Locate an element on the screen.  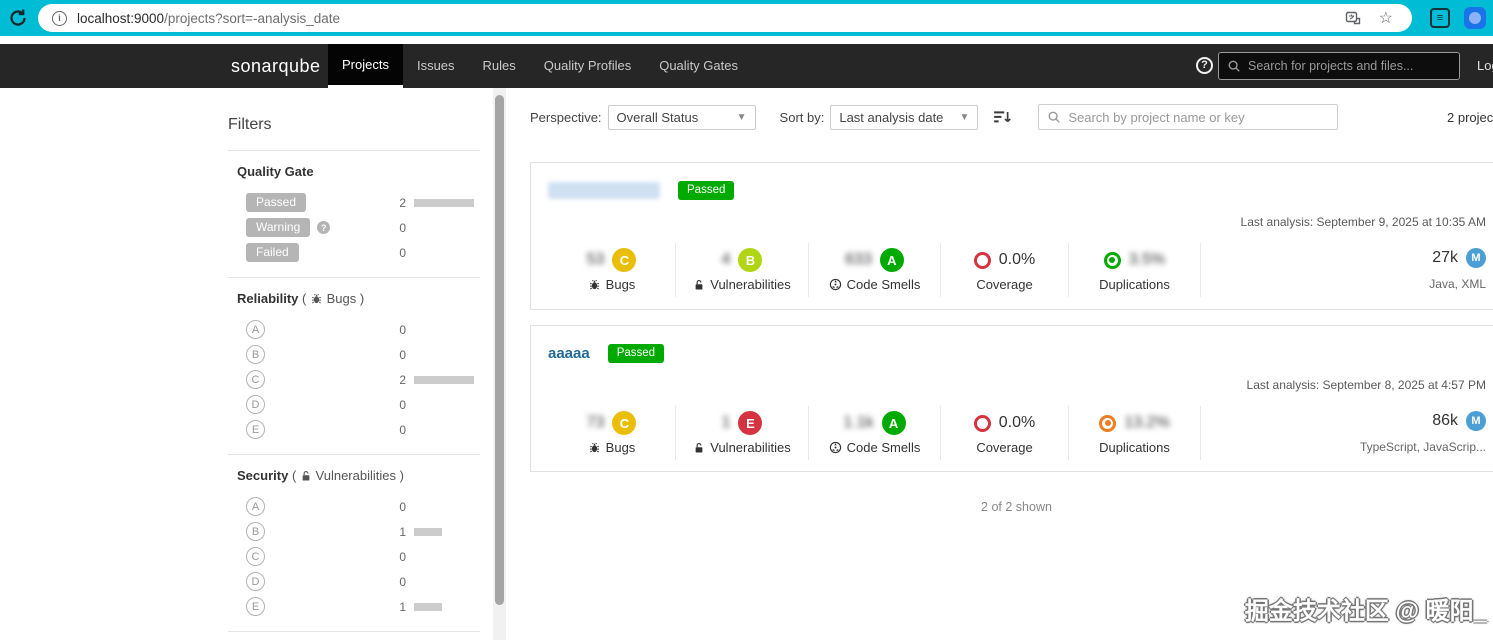
lines-of-code: 86k is located at coordinates (1445, 420).